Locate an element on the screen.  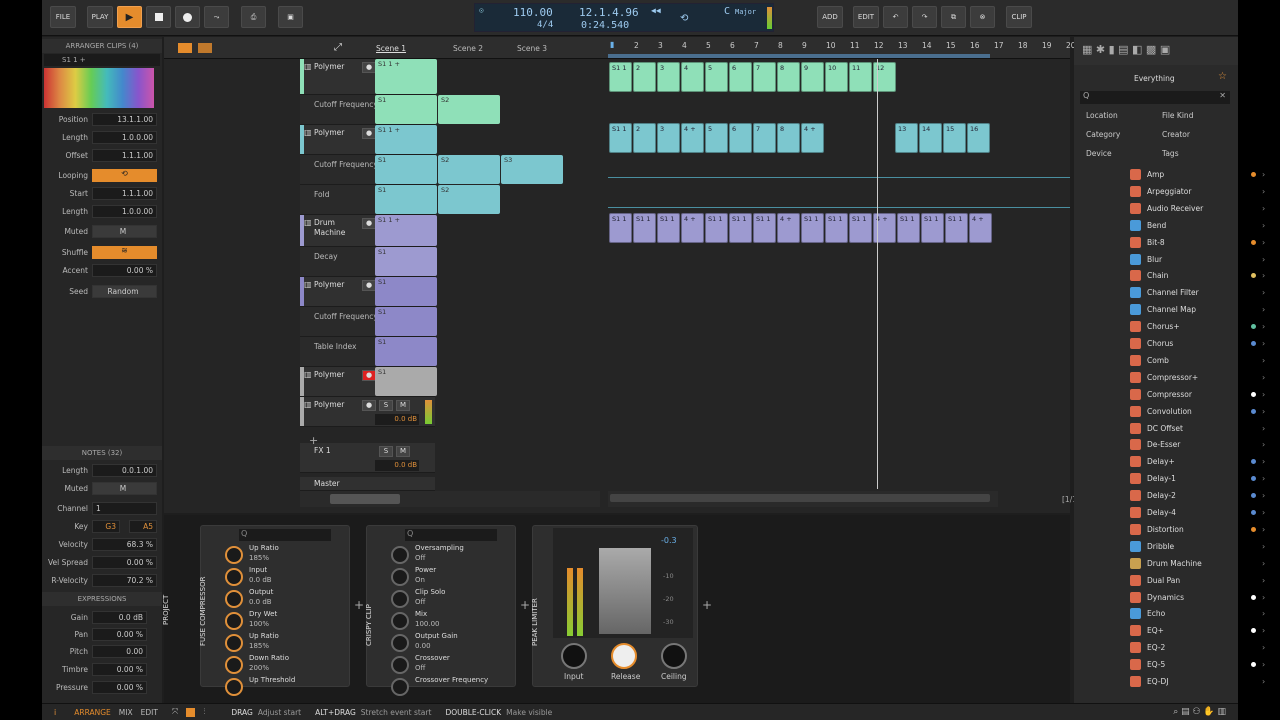
scene-2: Scene 2 is located at coordinates (468, 48).